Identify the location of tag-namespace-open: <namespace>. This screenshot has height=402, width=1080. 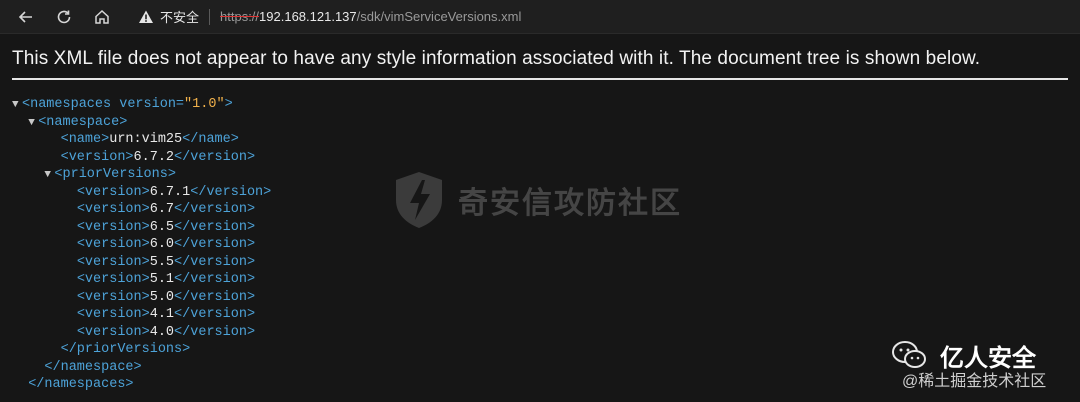
(83, 122).